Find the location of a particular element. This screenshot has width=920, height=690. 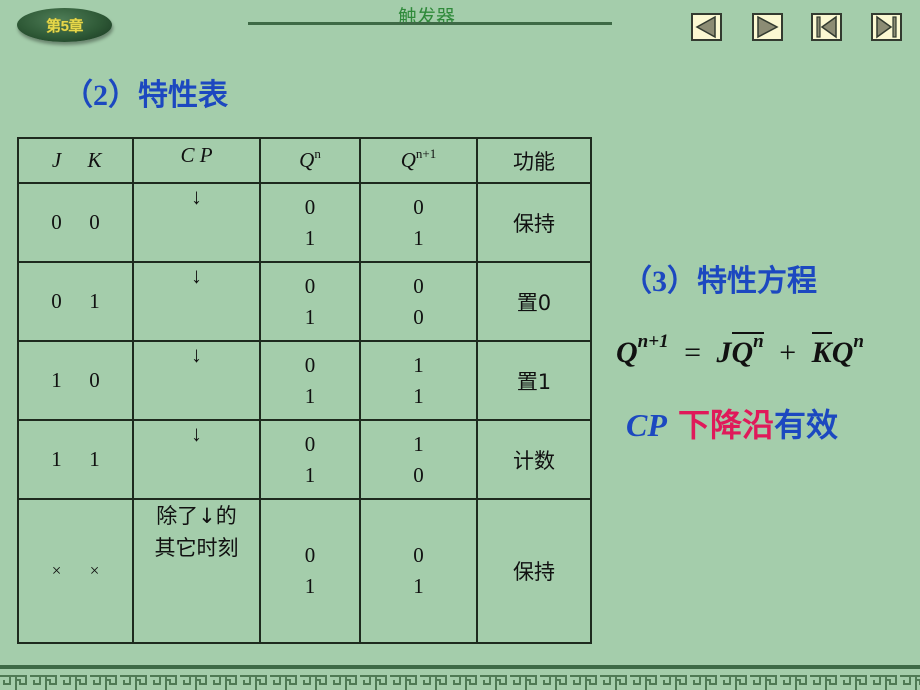

cell-qn1: 10 is located at coordinates (418, 459).